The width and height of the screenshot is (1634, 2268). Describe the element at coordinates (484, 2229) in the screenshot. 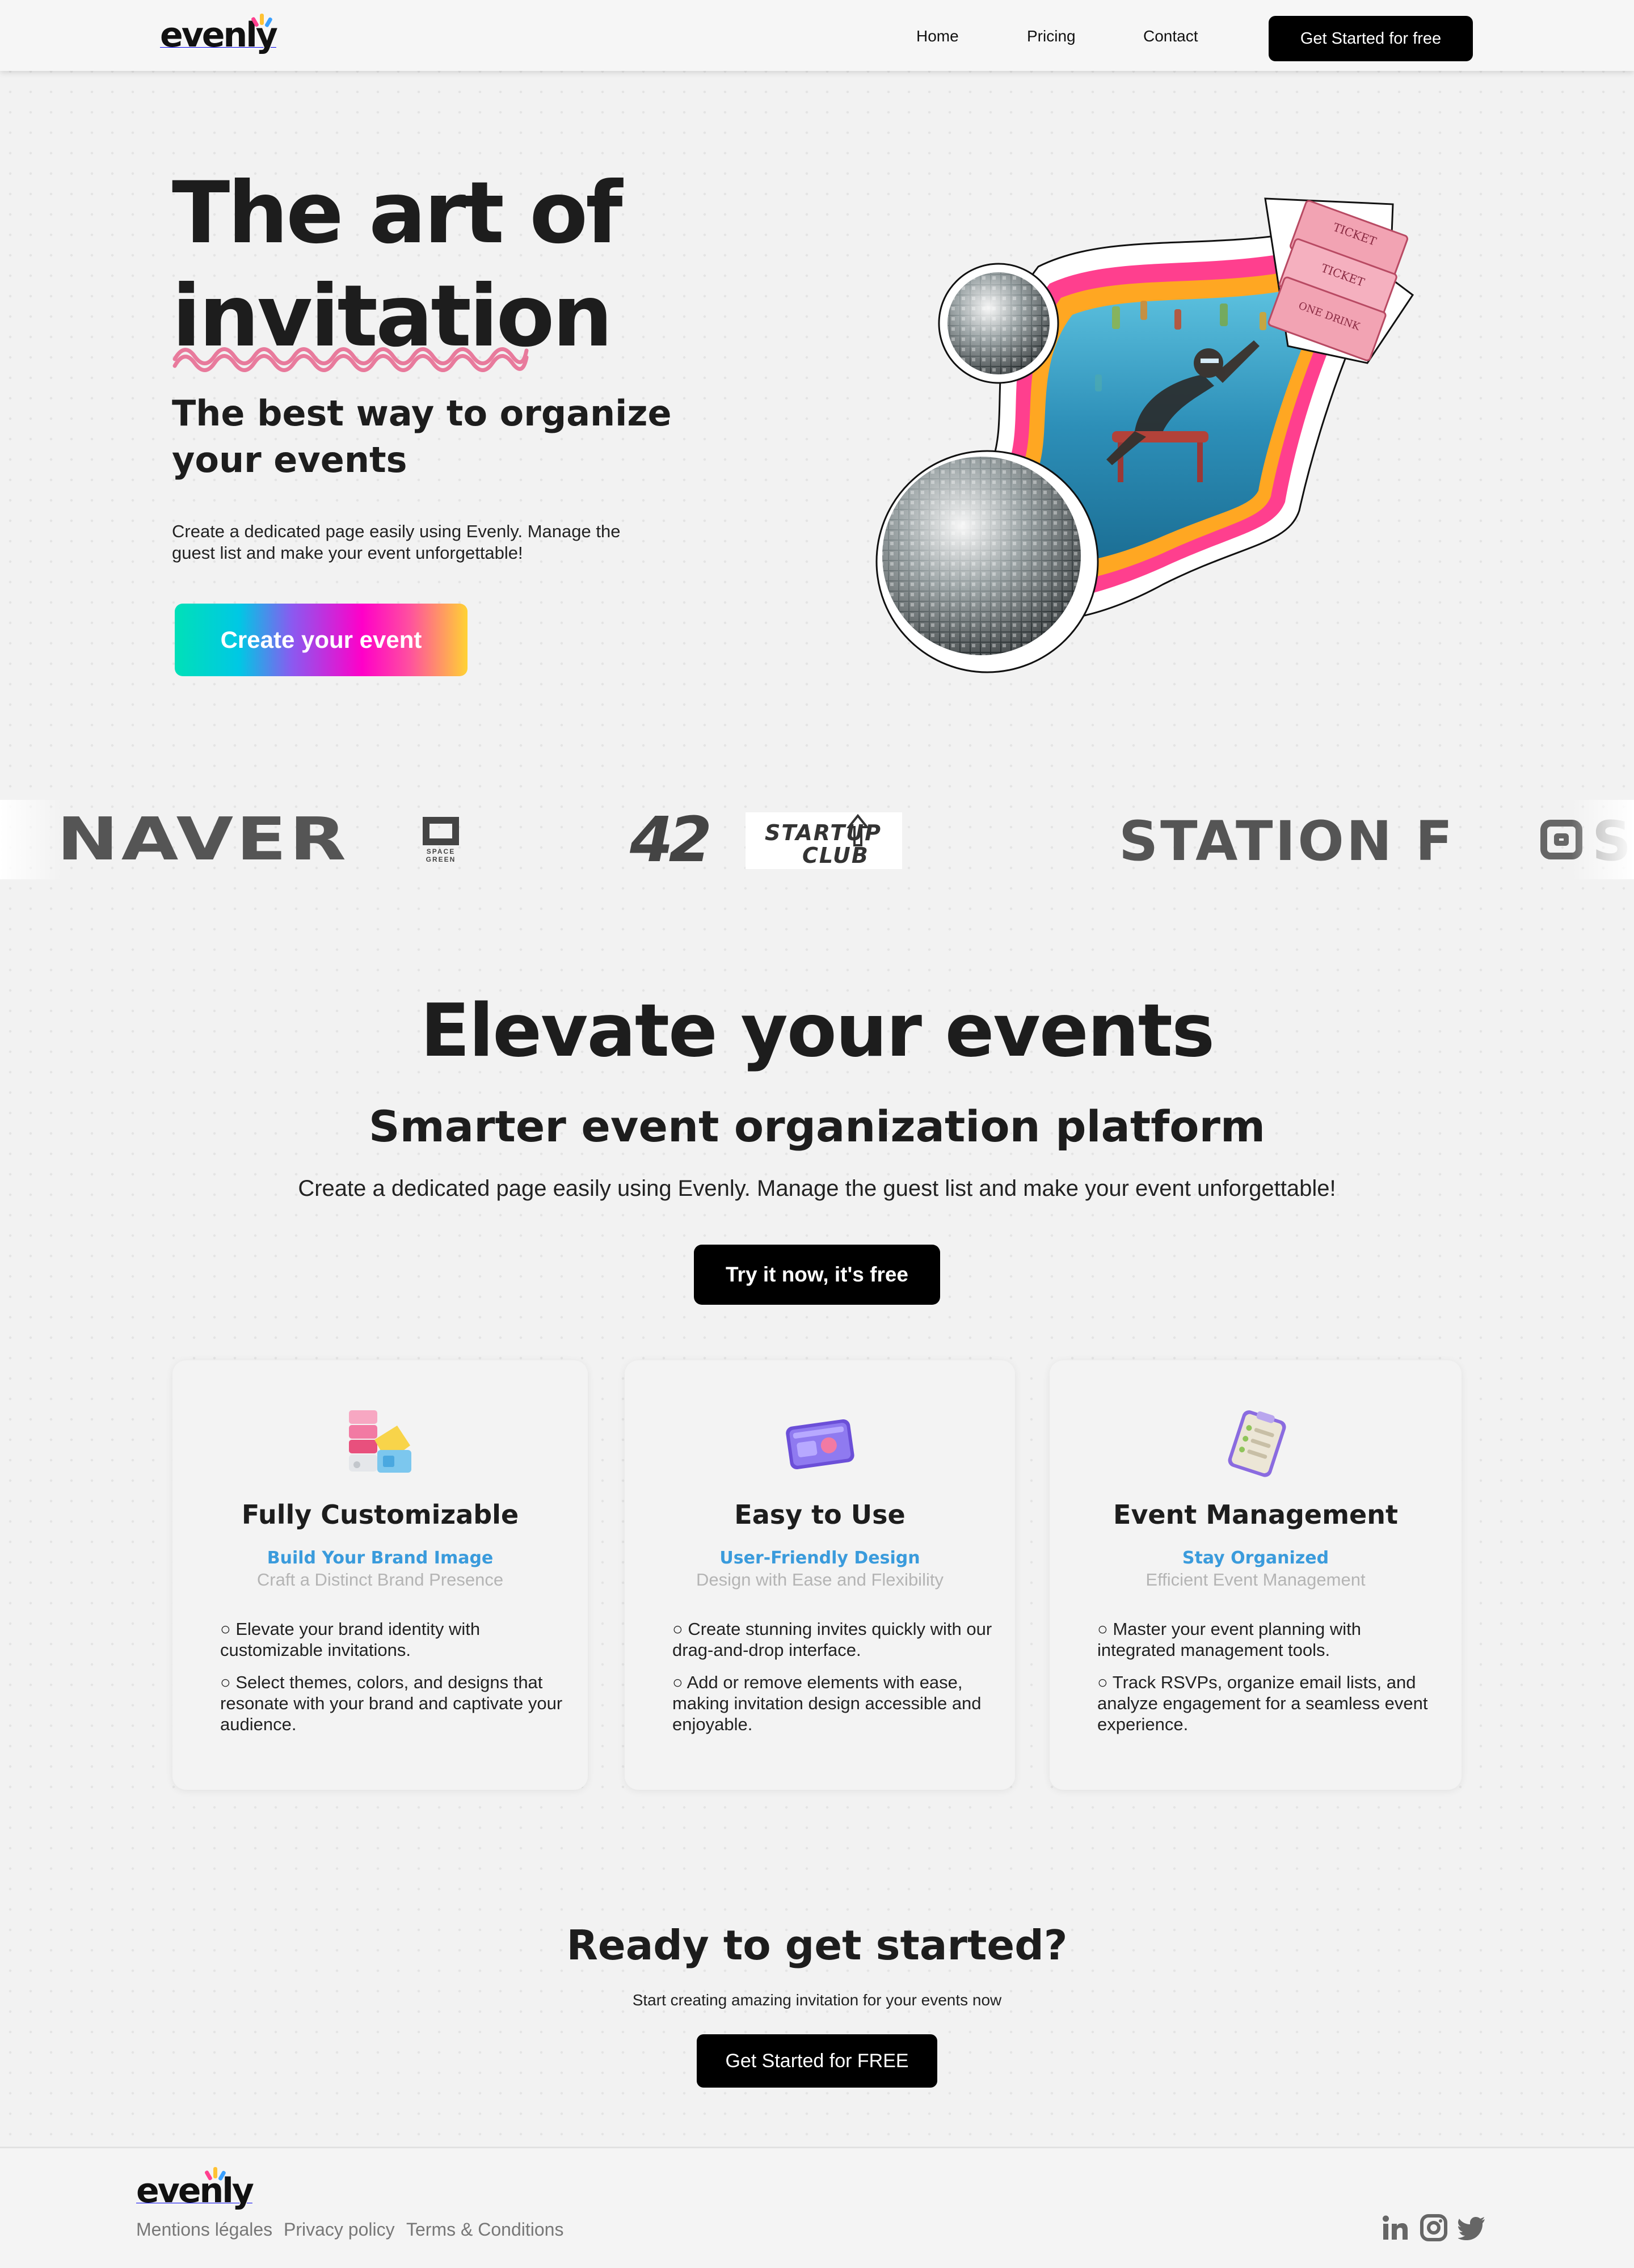

I see `footer-link-terms: Terms & Conditions` at that location.